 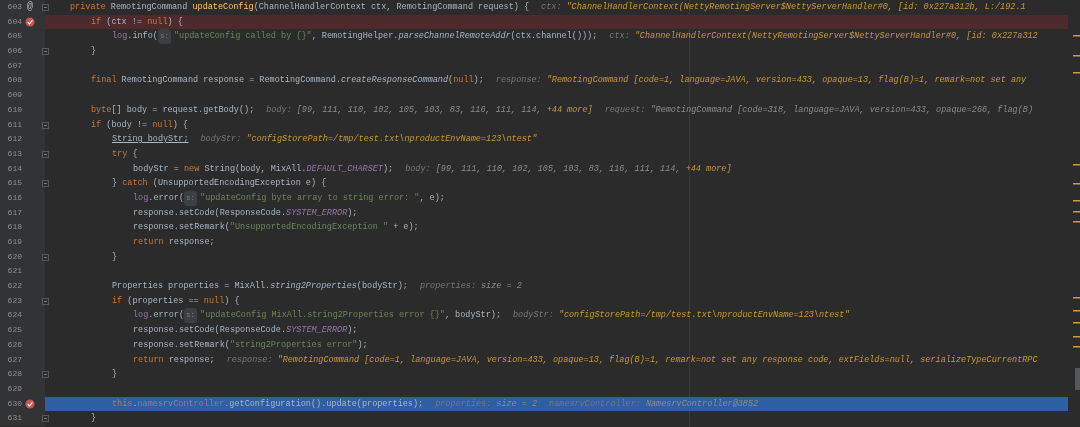 What do you see at coordinates (191, 287) in the screenshot?
I see `code-text: Properties properties = MixAll.` at bounding box center [191, 287].